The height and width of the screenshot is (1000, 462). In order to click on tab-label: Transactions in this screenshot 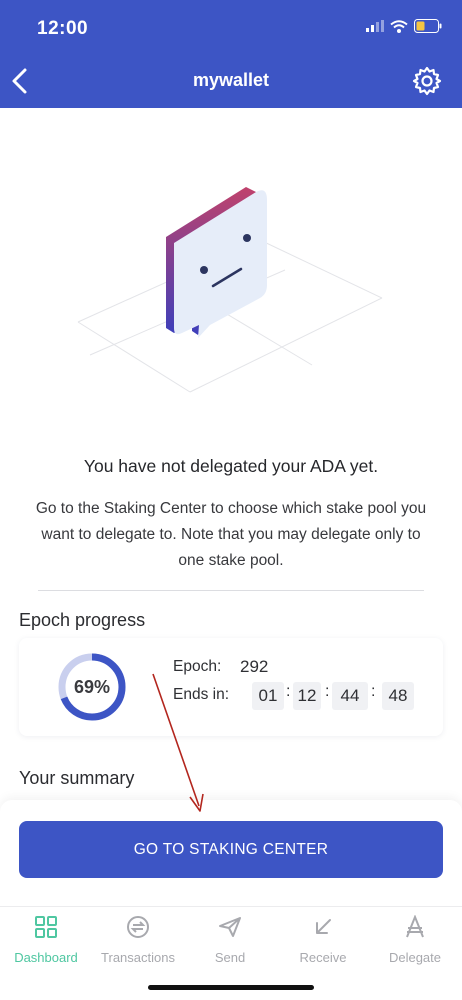, I will do `click(138, 957)`.